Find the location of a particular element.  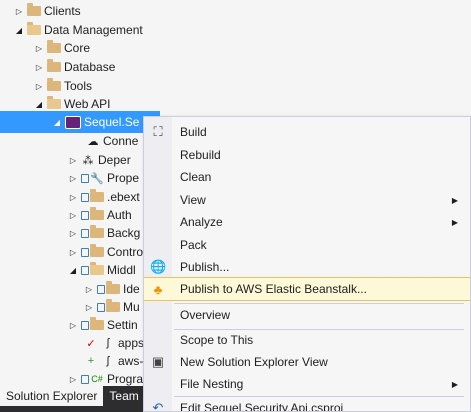

csharp-project-icon is located at coordinates (73, 122).